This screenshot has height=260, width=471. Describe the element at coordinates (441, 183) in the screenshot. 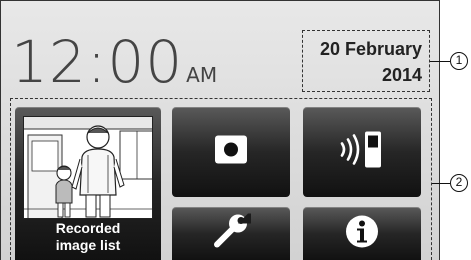

I see `callout-2-leader` at that location.